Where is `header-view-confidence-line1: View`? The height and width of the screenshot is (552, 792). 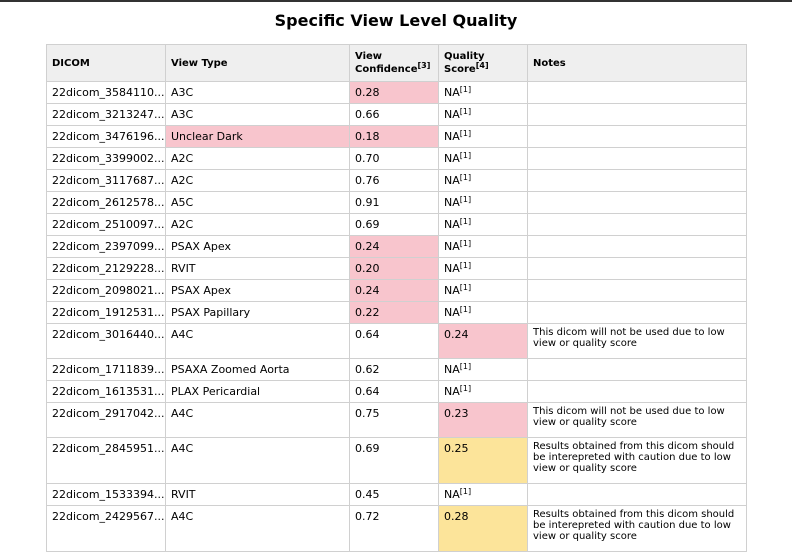 header-view-confidence-line1: View is located at coordinates (369, 56).